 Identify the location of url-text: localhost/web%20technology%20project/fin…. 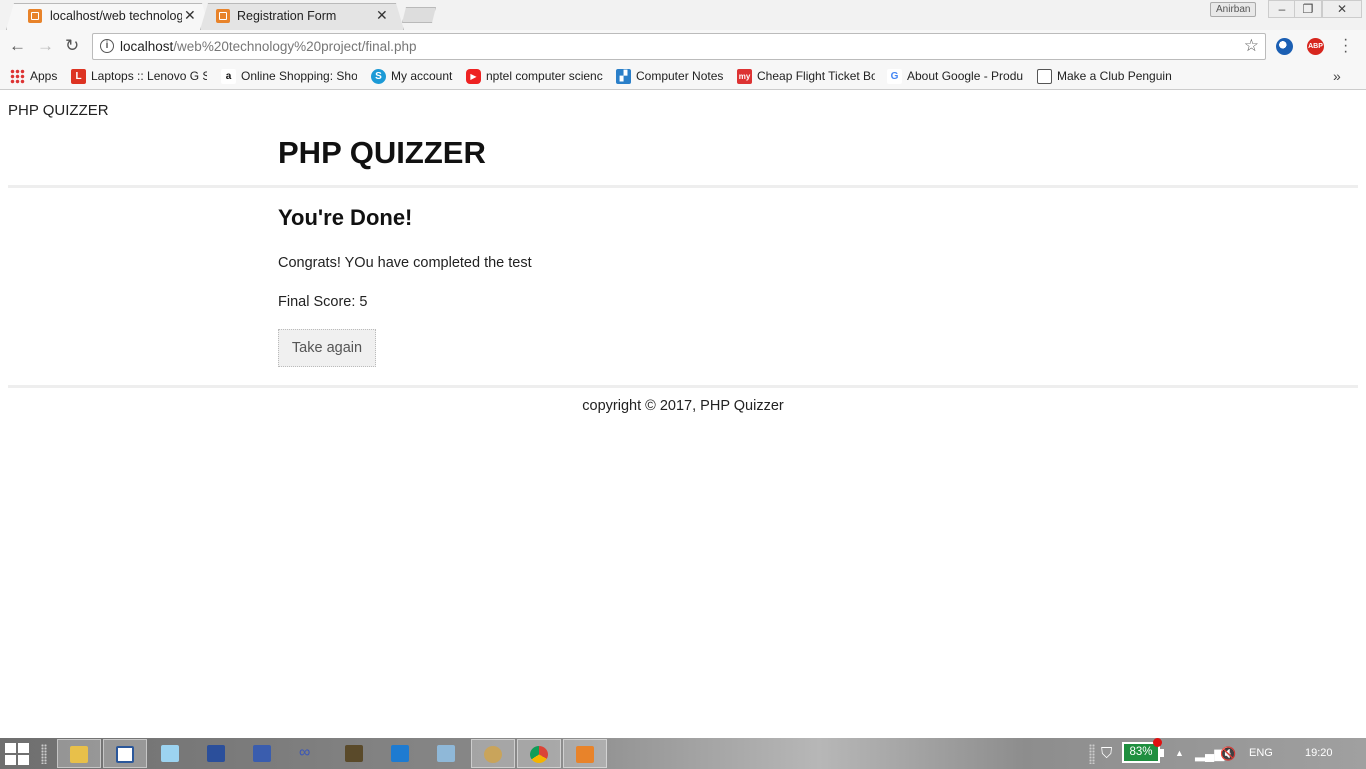
(268, 46).